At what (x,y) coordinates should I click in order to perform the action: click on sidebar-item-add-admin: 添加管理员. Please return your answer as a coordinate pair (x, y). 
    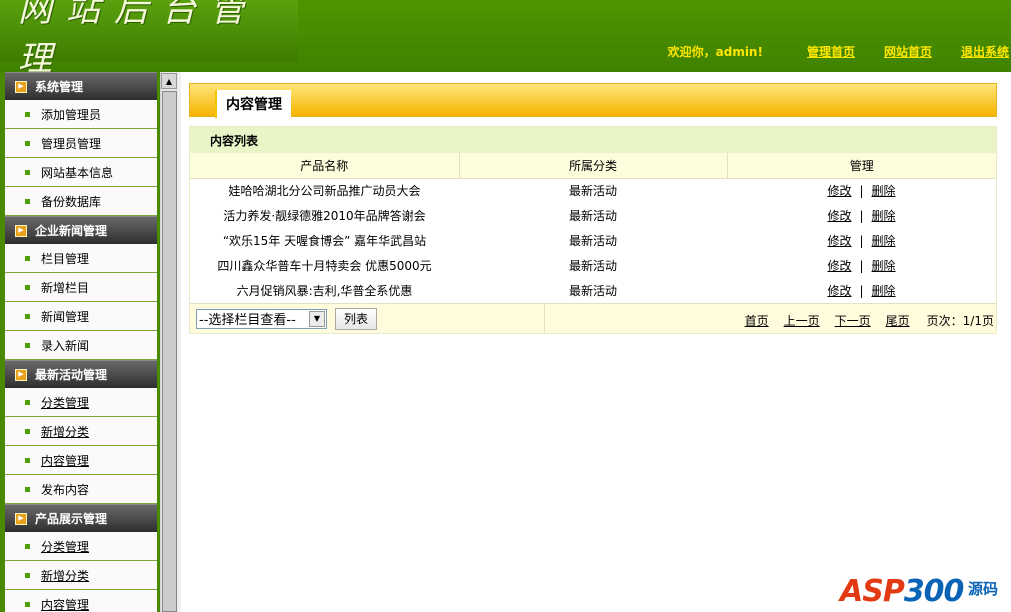
    Looking at the image, I should click on (81, 114).